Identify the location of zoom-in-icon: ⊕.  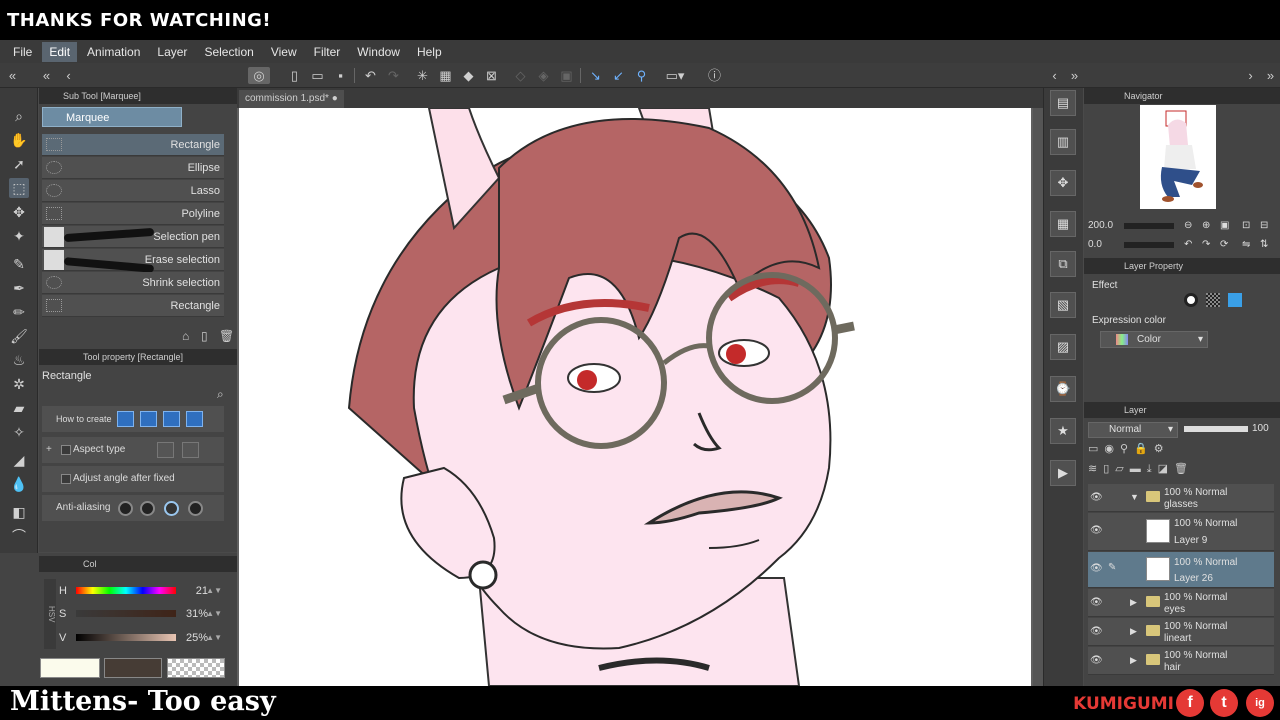
(1206, 225).